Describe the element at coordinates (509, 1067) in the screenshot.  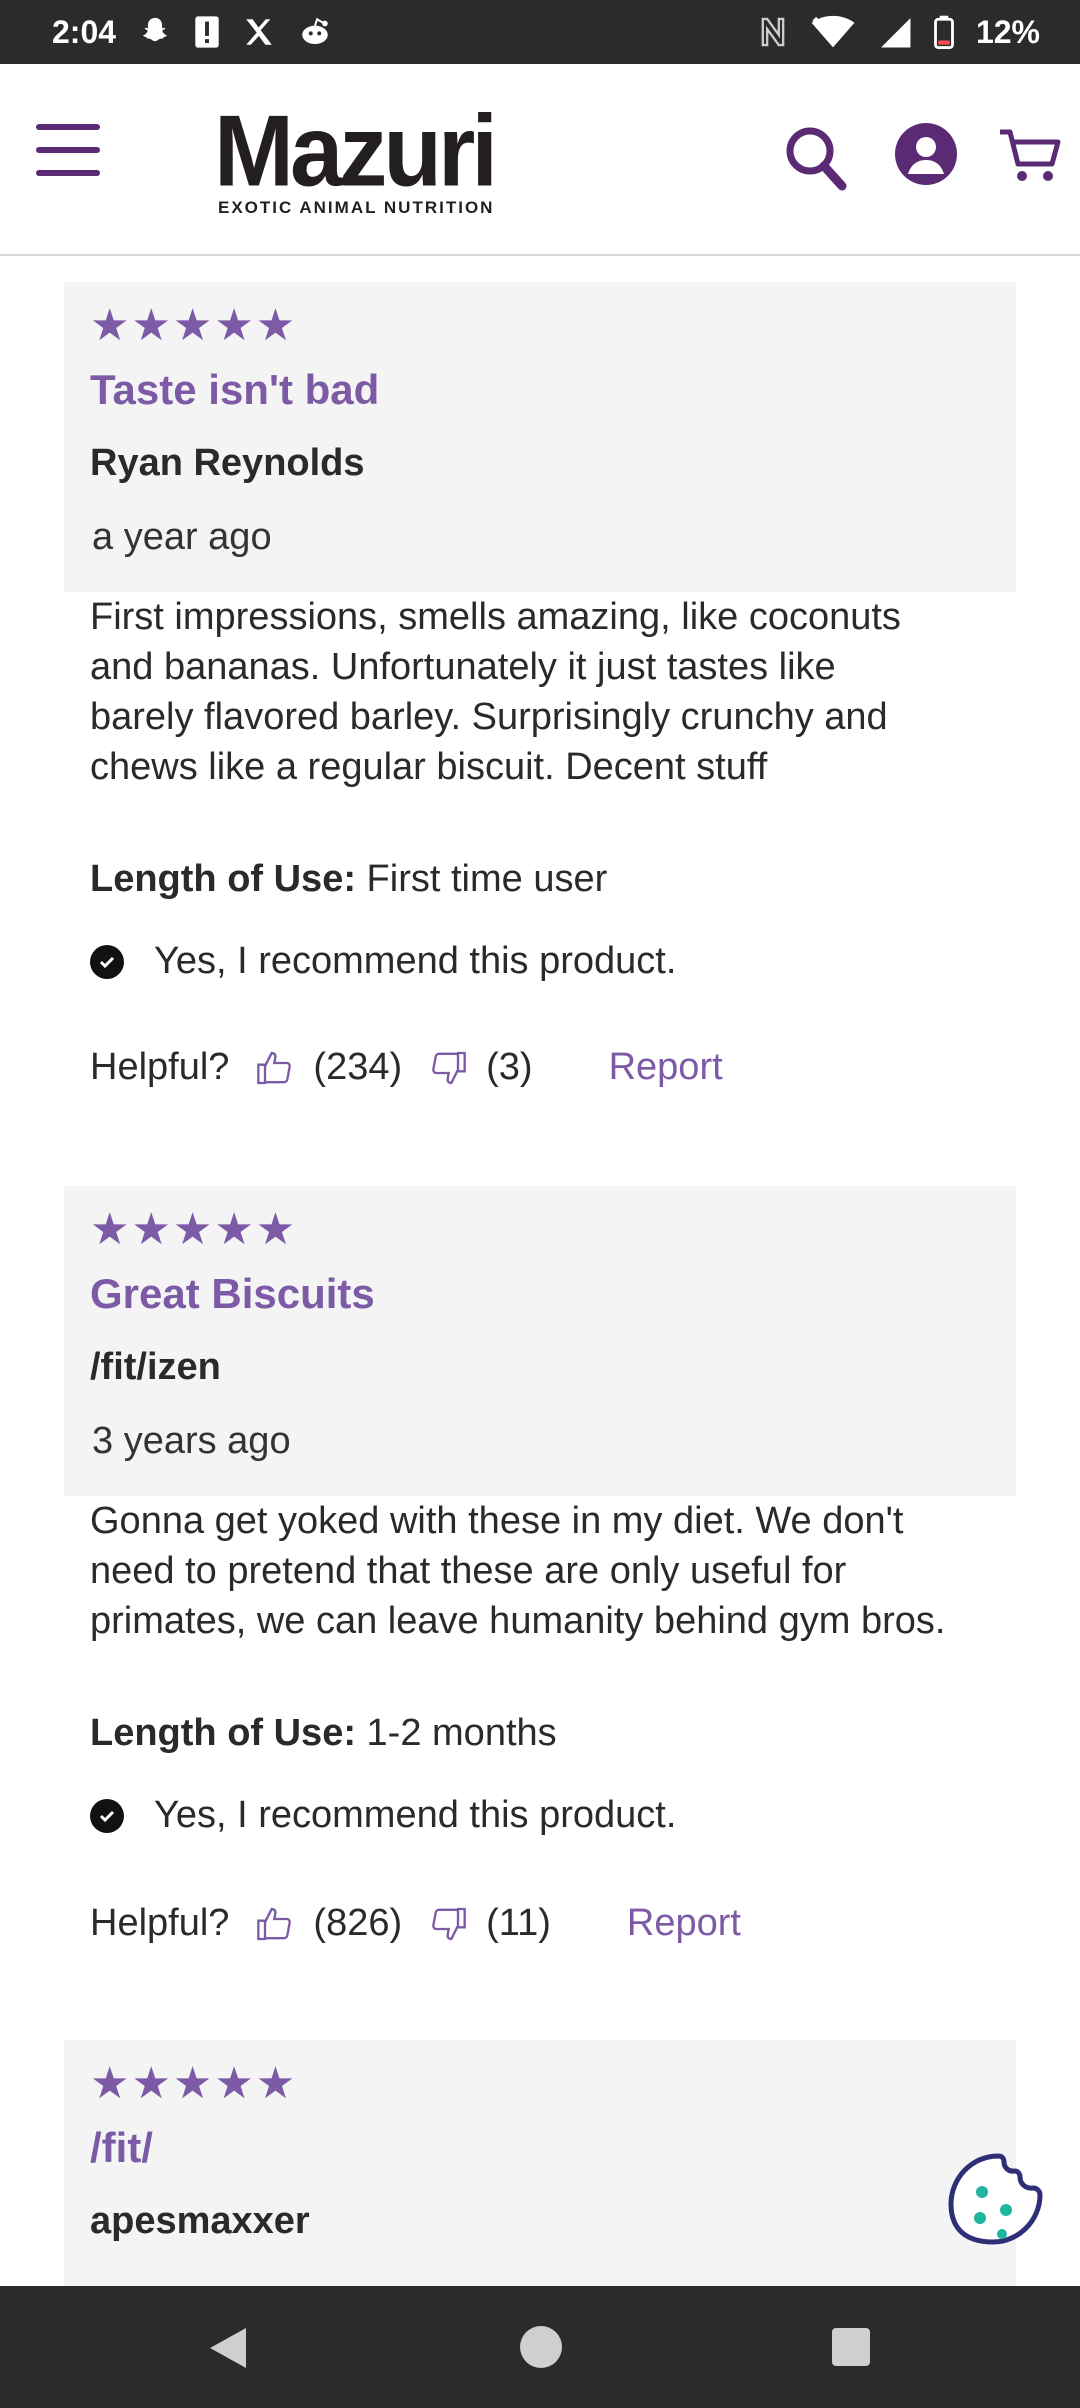
I see `downvote-count: (3)` at that location.